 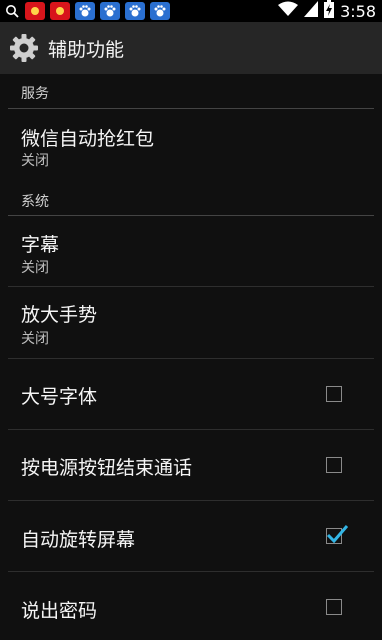 I want to click on section-header-services: 服务, so click(x=191, y=92).